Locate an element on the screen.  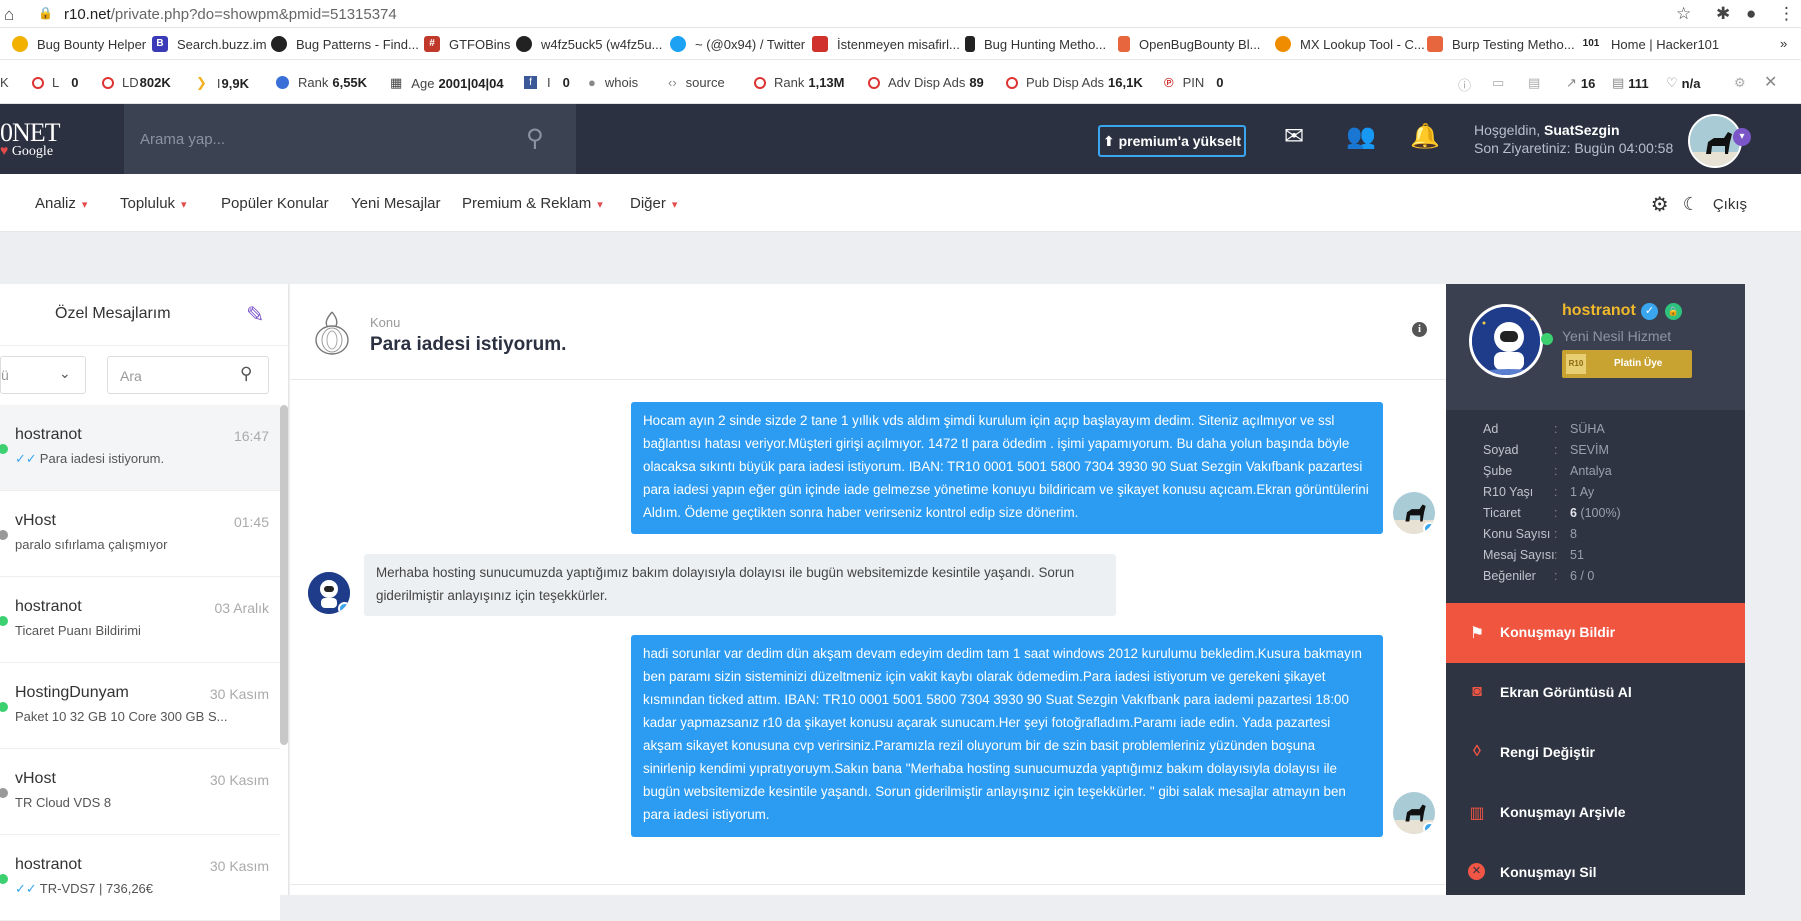
chevron-down-icon: ▾ is located at coordinates (674, 205).